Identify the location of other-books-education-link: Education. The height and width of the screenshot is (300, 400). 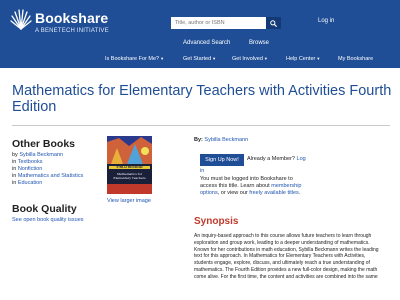
(30, 183).